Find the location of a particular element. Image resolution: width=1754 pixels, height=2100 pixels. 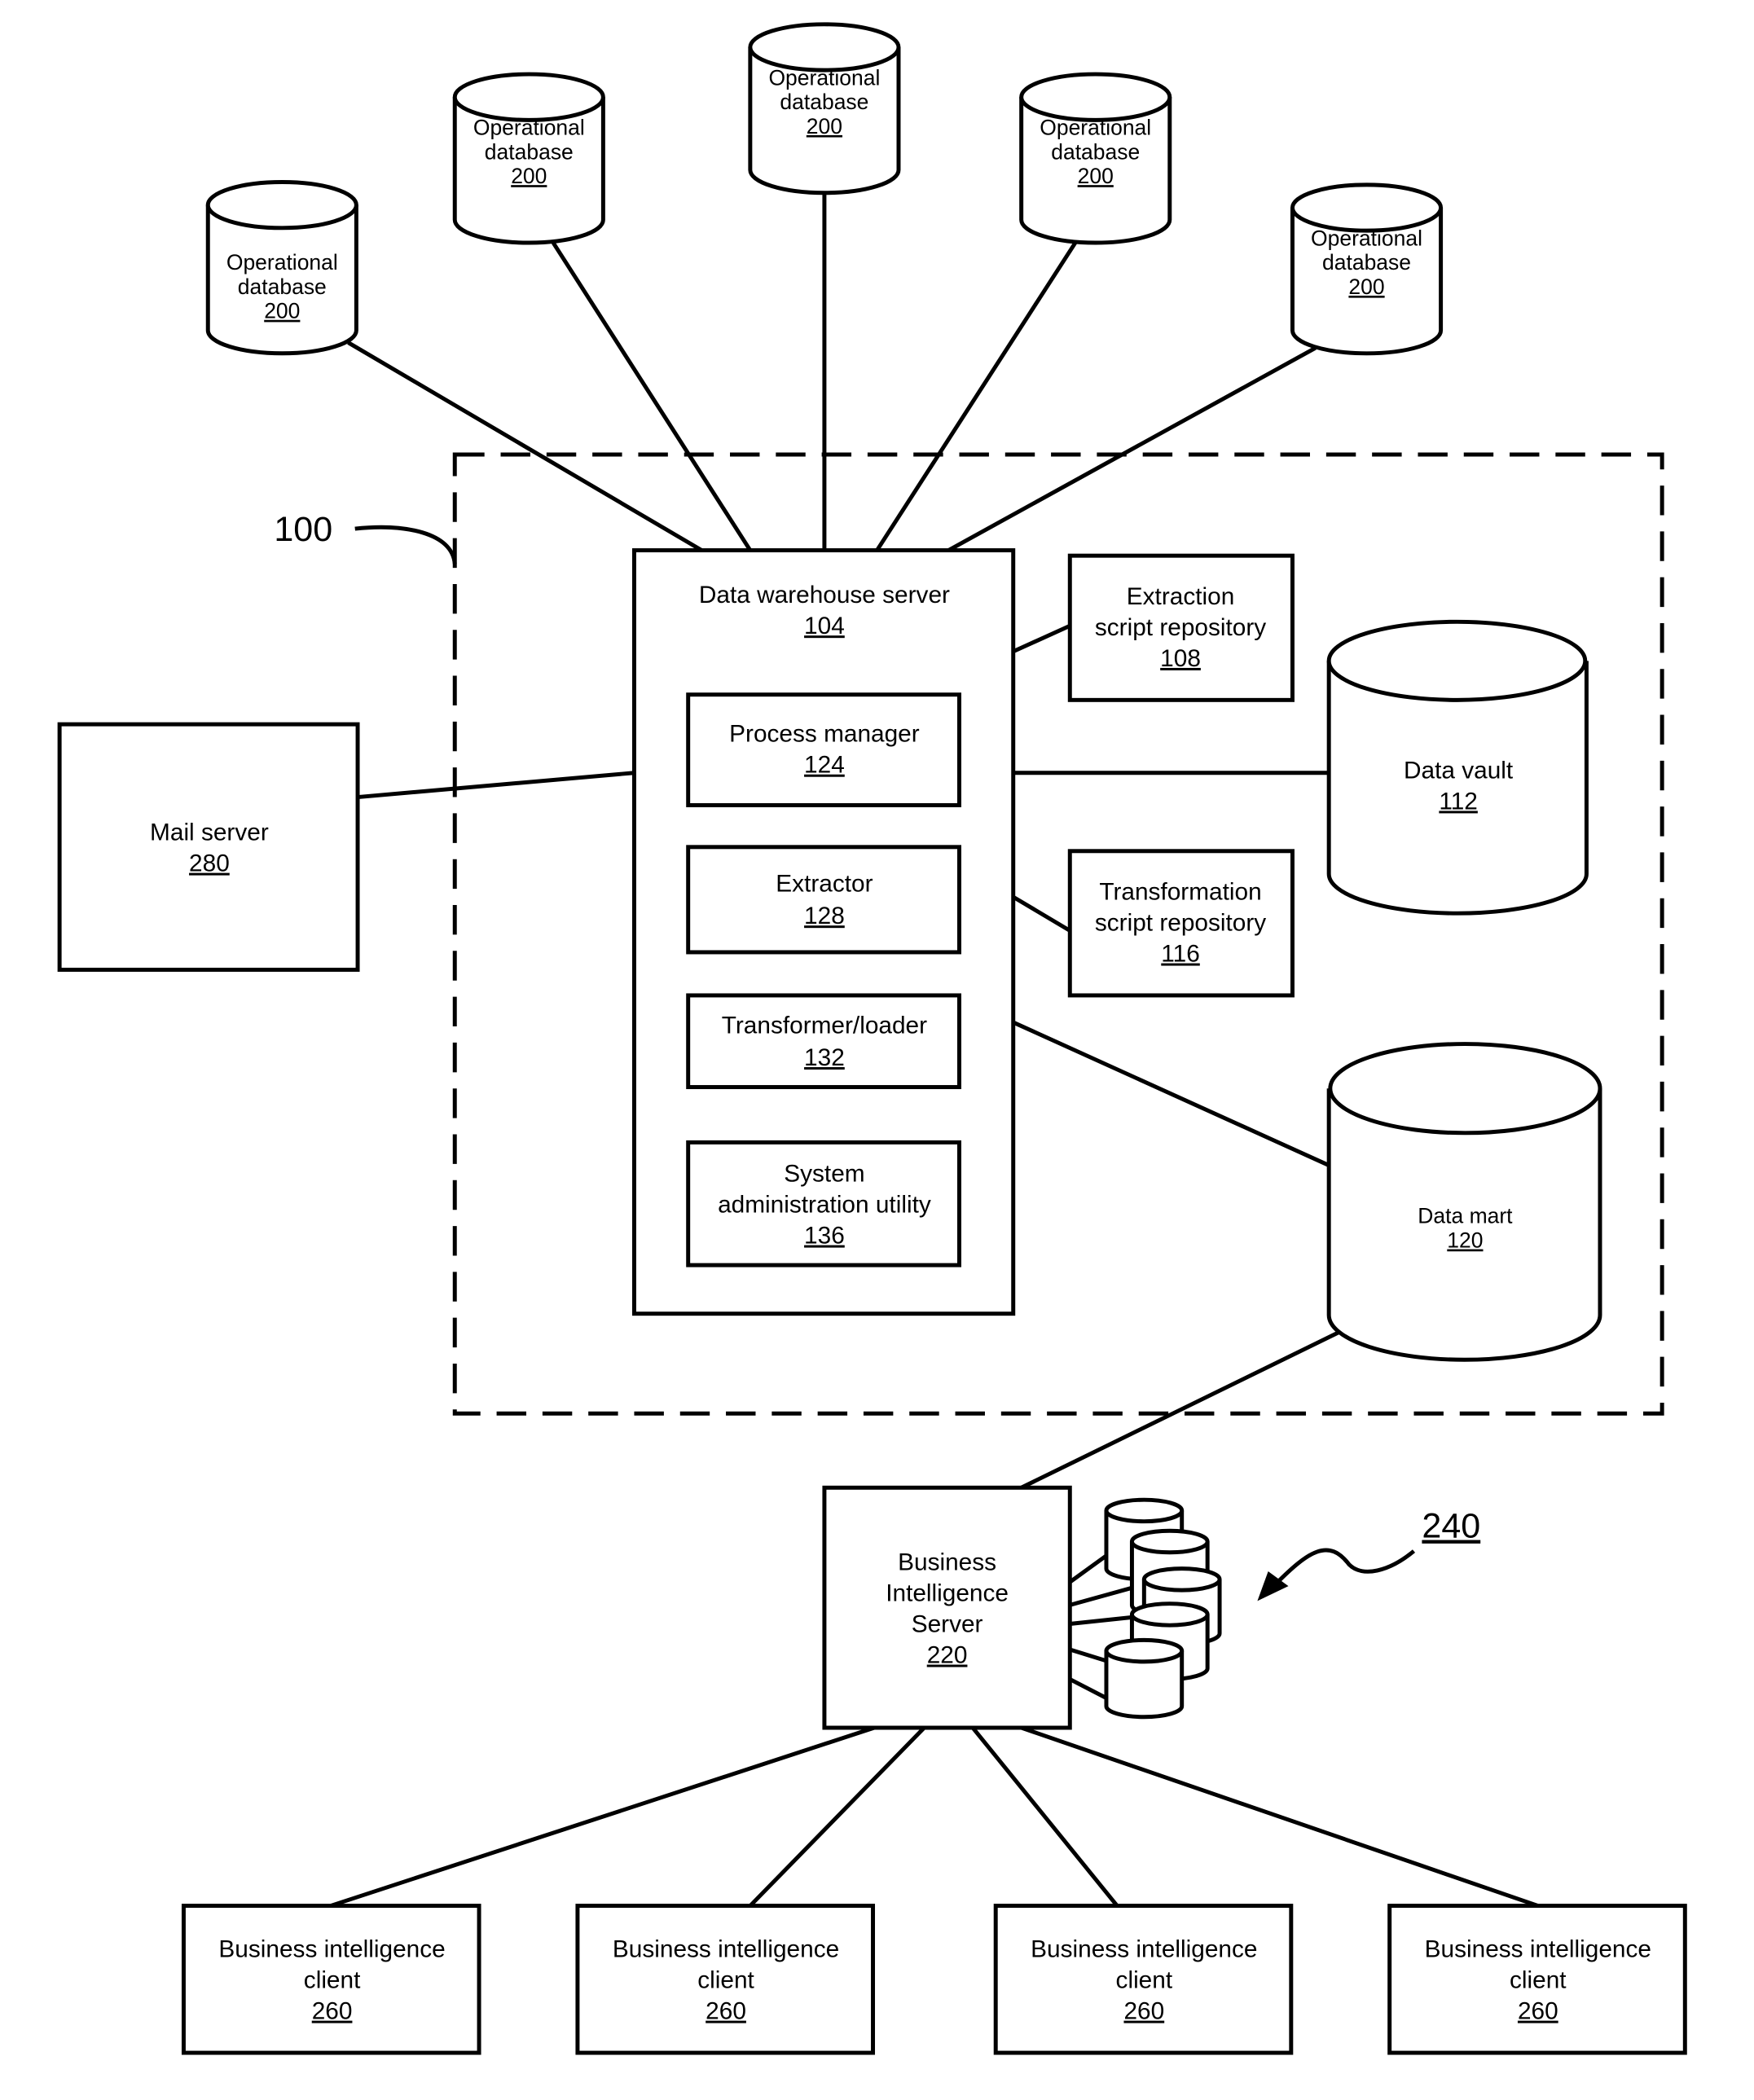

process-manager-ref: 124 is located at coordinates (824, 765).